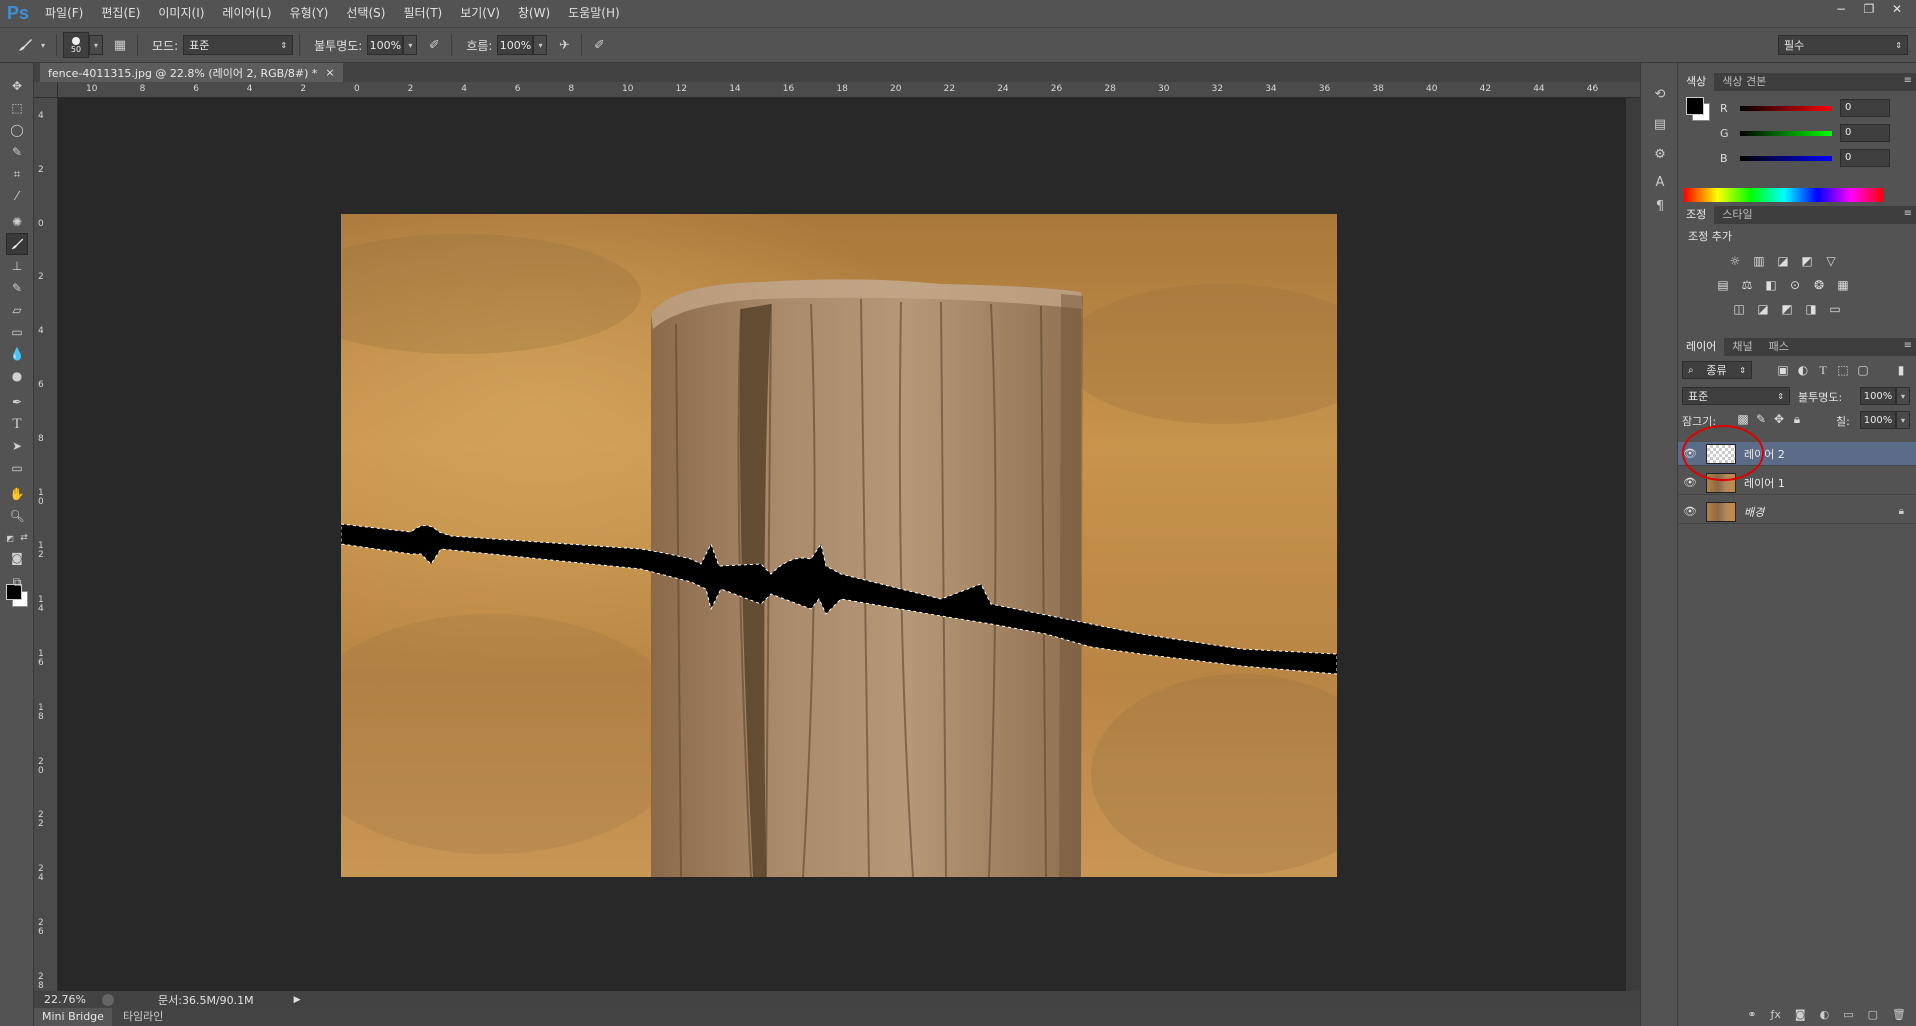 The width and height of the screenshot is (1916, 1026). Describe the element at coordinates (1835, 309) in the screenshot. I see `gradient-map-icon: ▭` at that location.